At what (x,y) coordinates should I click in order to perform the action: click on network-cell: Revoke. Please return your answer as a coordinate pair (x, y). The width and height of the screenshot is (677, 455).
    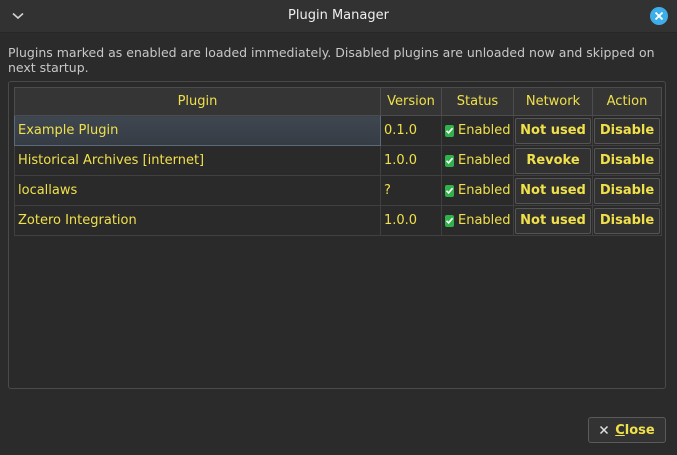
    Looking at the image, I should click on (553, 160).